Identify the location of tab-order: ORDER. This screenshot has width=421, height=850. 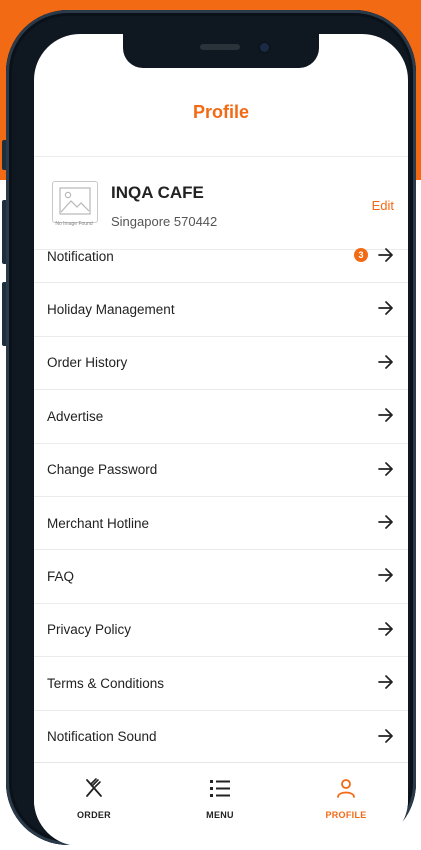
(94, 798).